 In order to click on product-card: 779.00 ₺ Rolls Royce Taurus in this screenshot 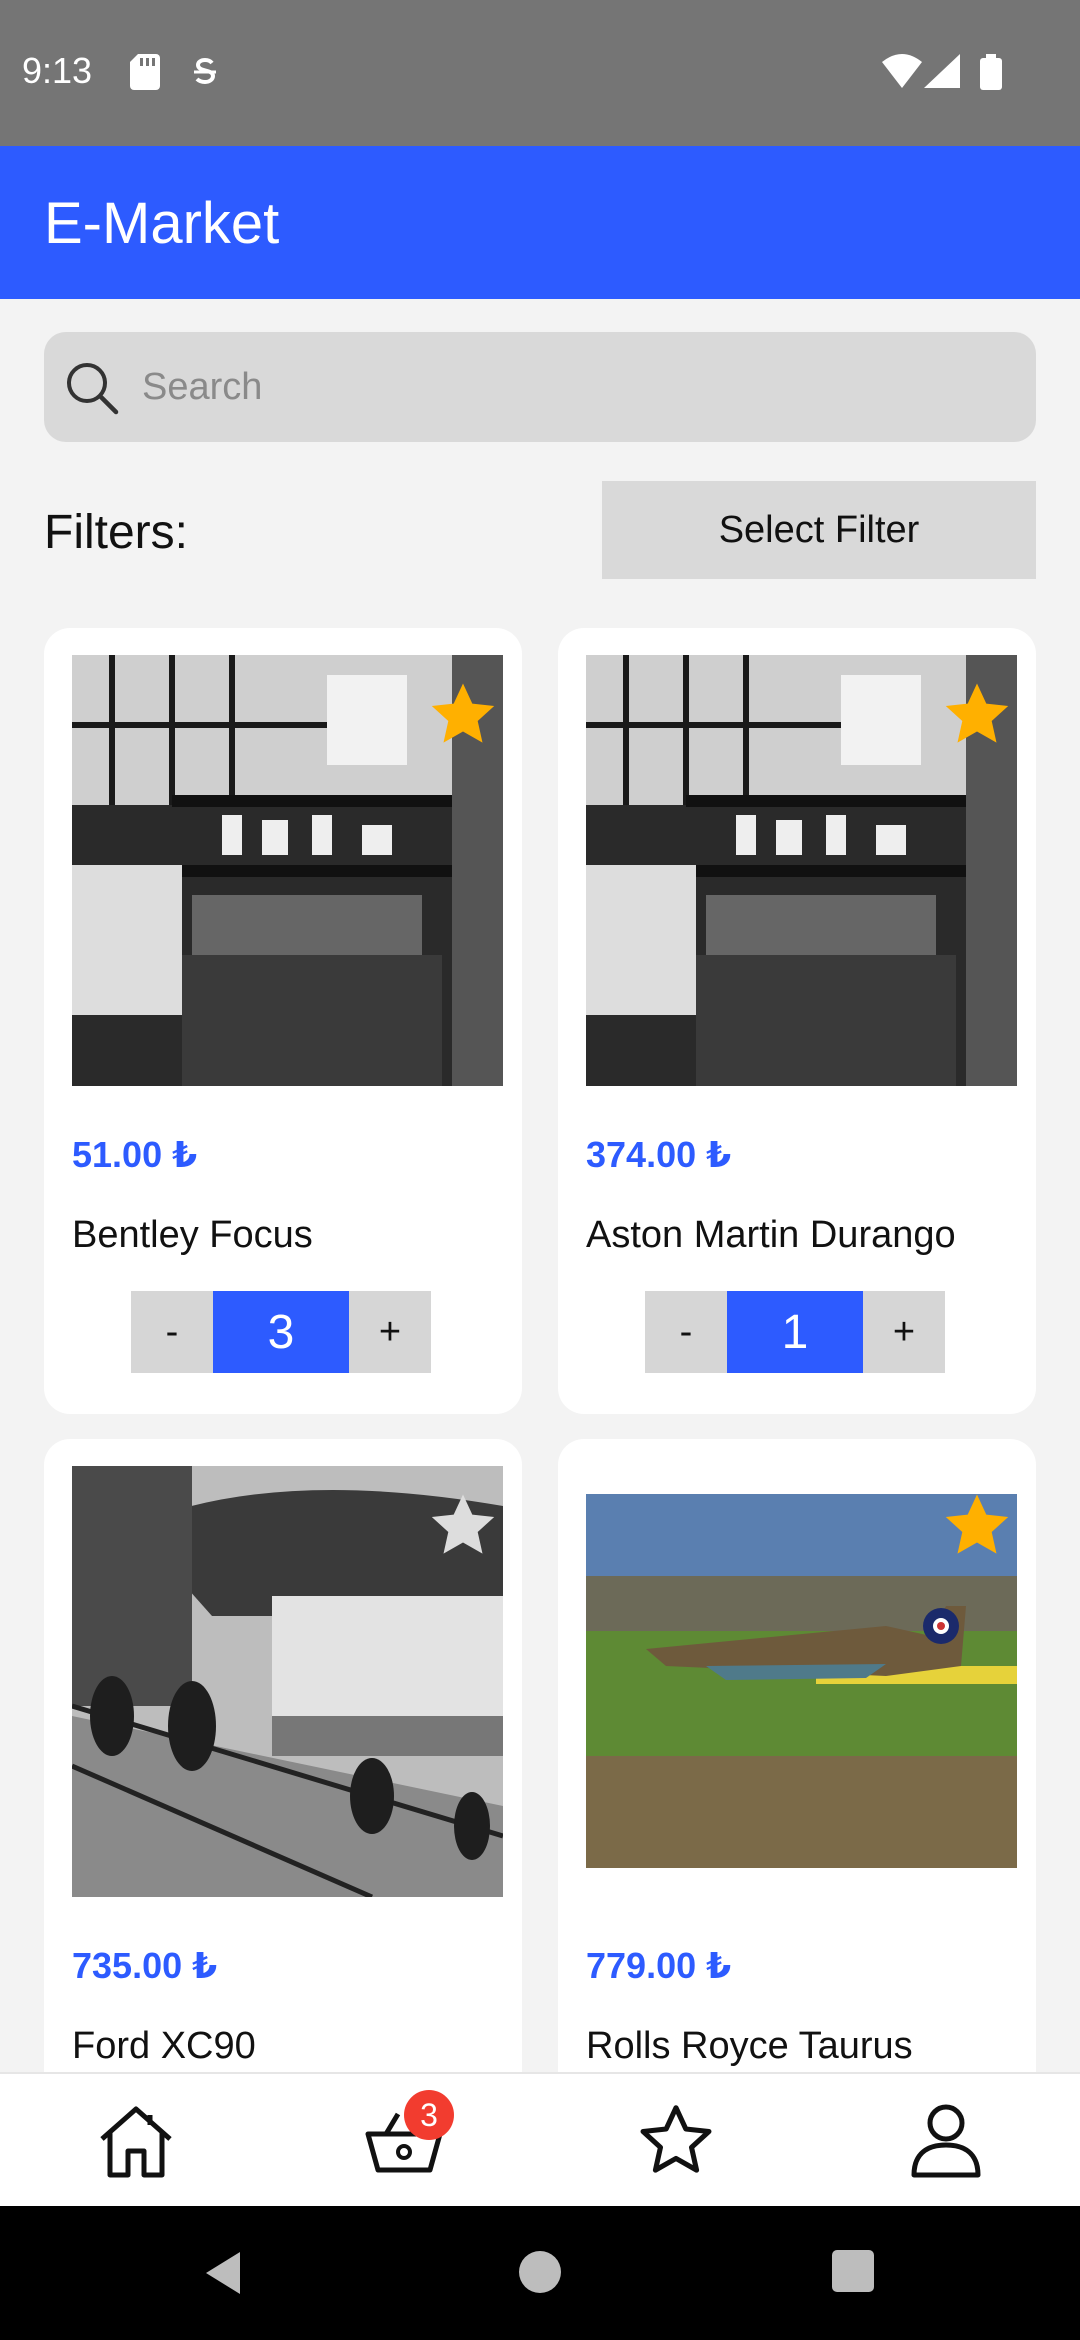, I will do `click(797, 1755)`.